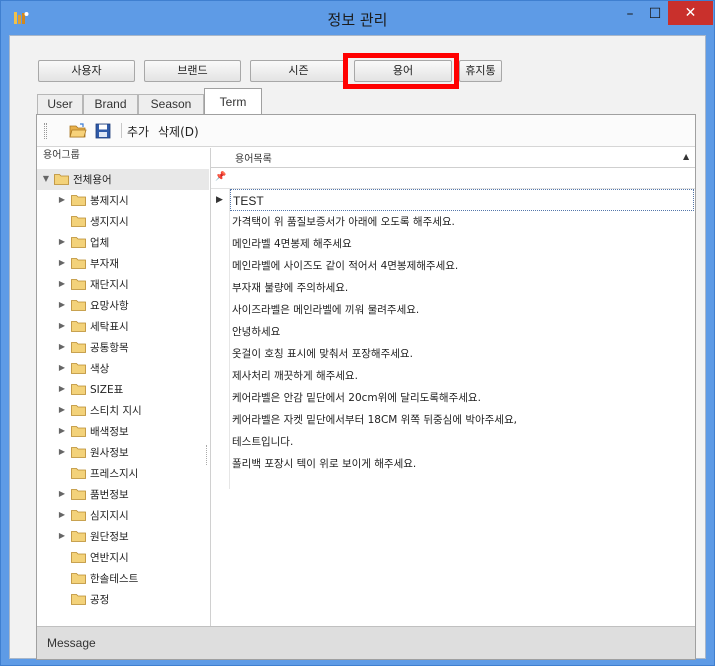 Image resolution: width=715 pixels, height=666 pixels. I want to click on add-button: 추가, so click(138, 131).